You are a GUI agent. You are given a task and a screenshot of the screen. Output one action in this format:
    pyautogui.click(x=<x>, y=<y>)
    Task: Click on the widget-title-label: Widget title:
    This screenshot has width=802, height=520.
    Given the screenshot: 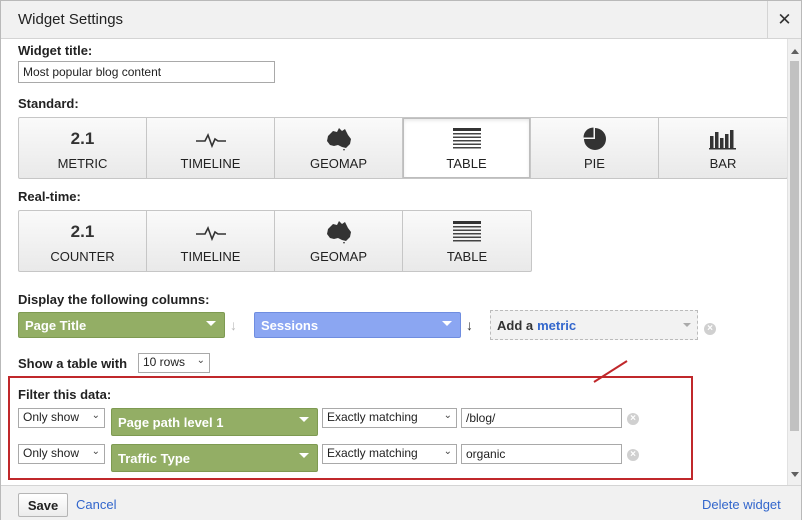 What is the action you would take?
    pyautogui.click(x=55, y=50)
    